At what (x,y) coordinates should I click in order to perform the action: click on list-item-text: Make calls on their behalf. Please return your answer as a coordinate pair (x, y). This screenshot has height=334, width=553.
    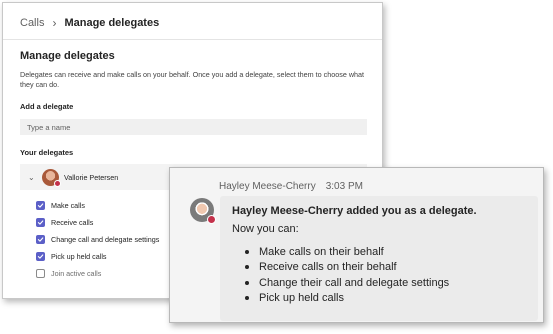
    Looking at the image, I should click on (321, 251).